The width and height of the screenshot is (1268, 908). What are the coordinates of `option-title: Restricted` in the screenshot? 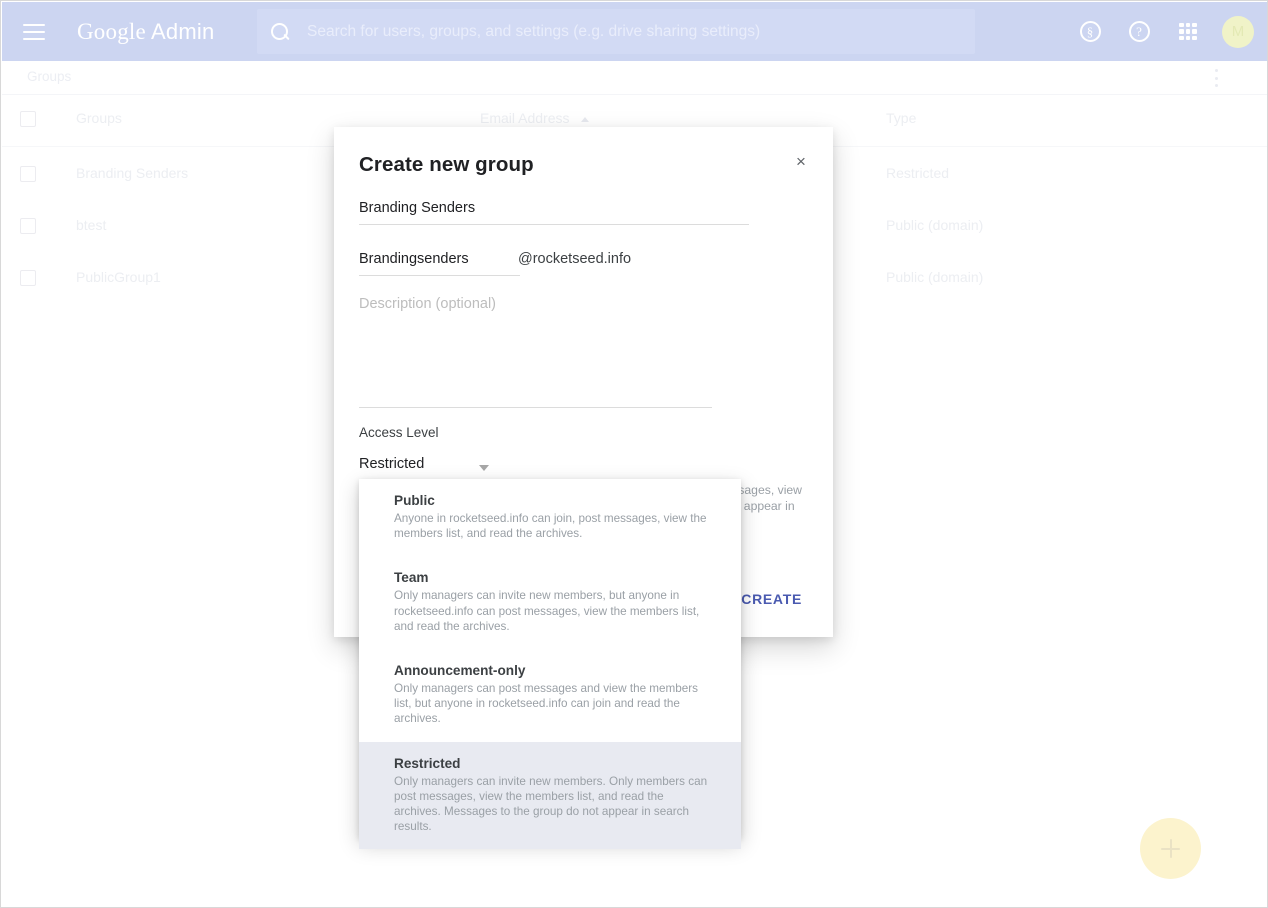 It's located at (427, 763).